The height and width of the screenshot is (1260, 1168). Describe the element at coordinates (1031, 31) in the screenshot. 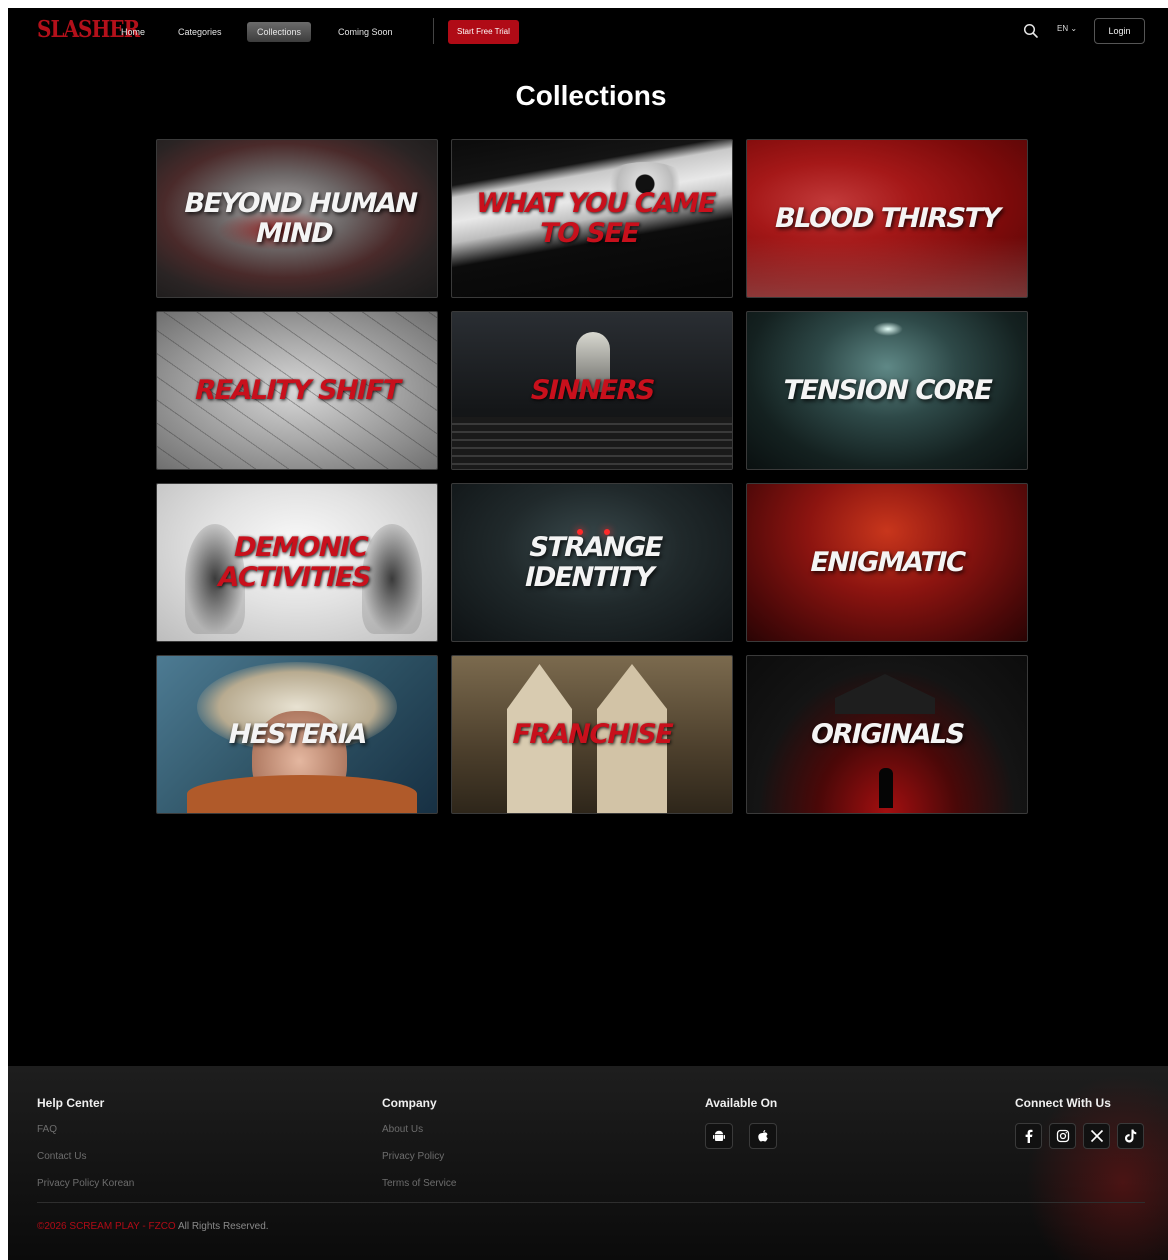

I see `search-icon` at that location.